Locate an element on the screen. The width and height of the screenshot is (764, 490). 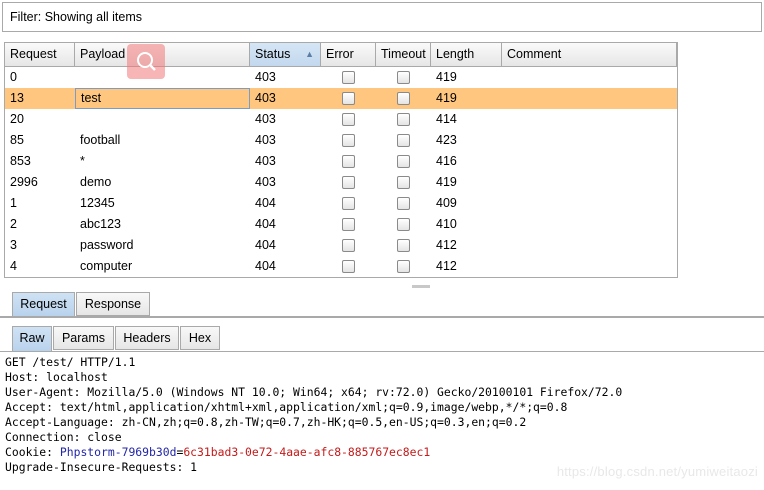
cookie-name: Phpstorm-7969b30d is located at coordinates (118, 452).